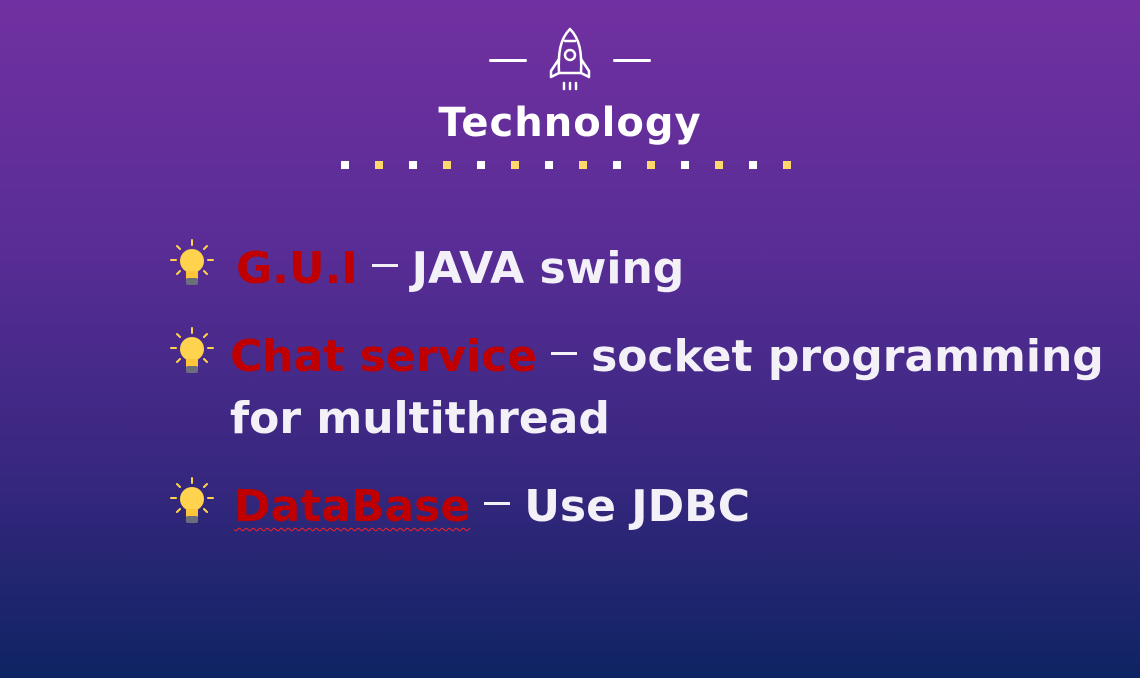  Describe the element at coordinates (637, 506) in the screenshot. I see `item-description: Use JDBC` at that location.